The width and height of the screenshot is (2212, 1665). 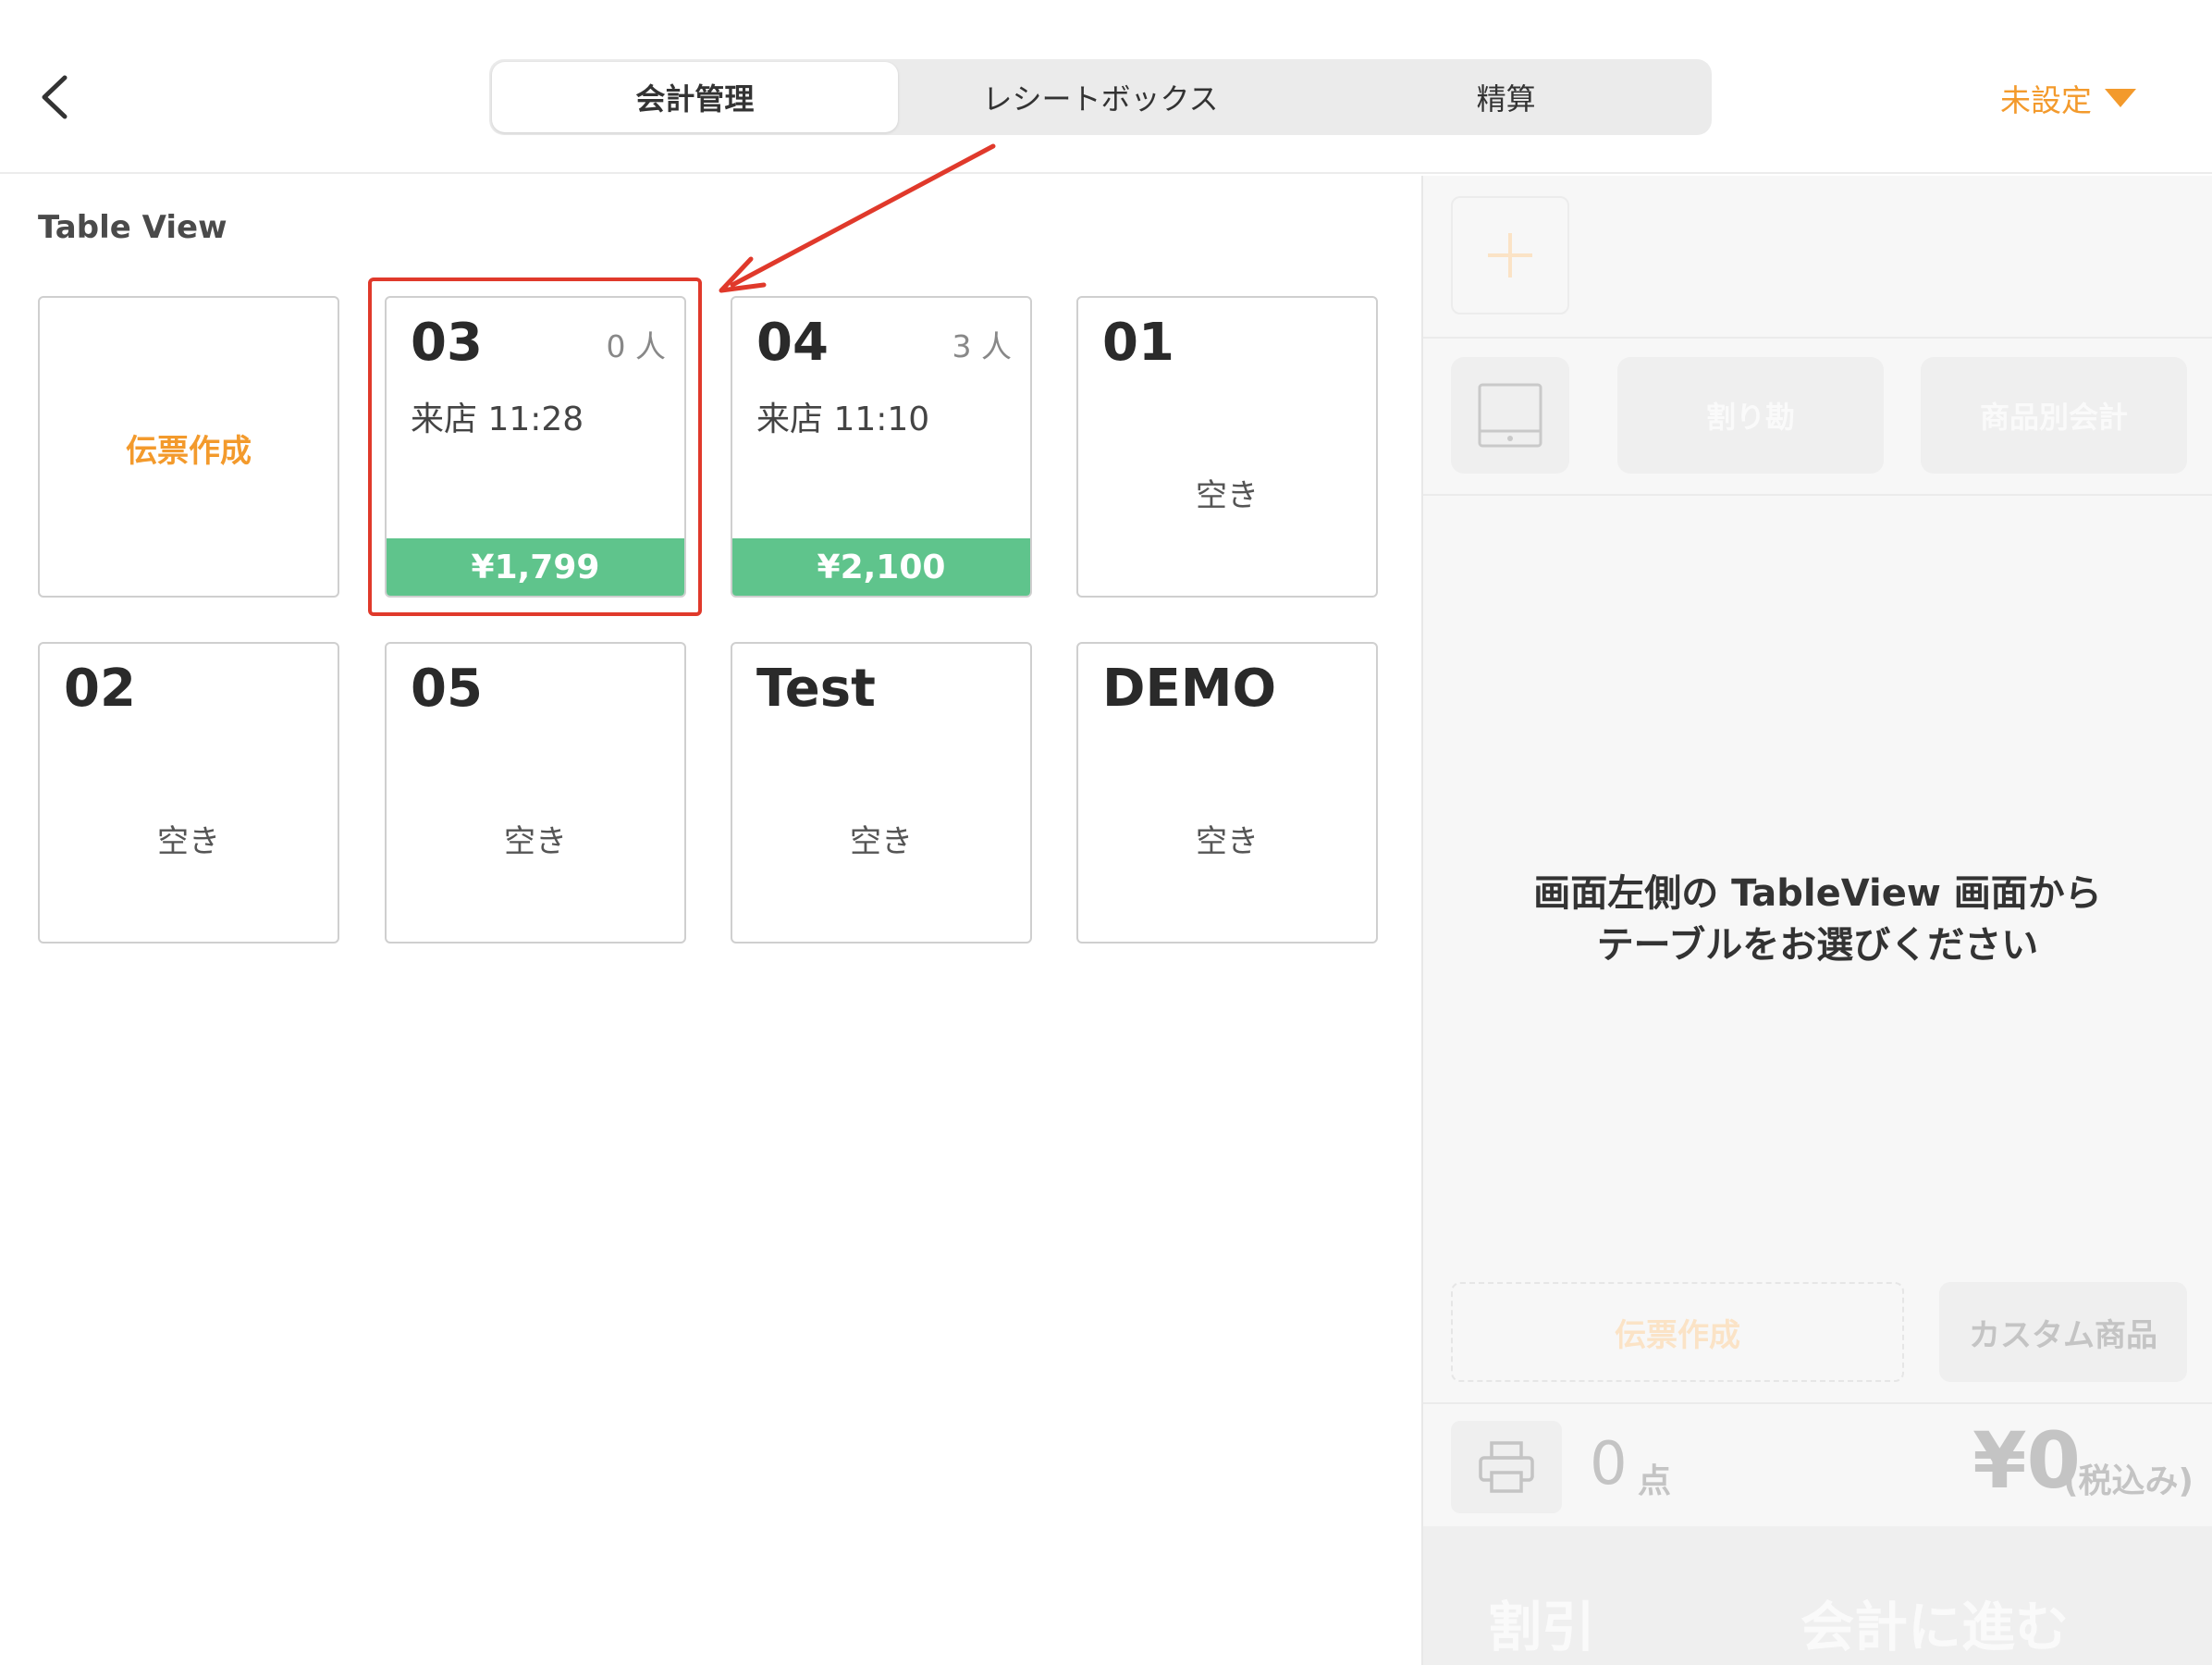 What do you see at coordinates (1818, 946) in the screenshot?
I see `hint-line-2: テーブルをお選びください` at bounding box center [1818, 946].